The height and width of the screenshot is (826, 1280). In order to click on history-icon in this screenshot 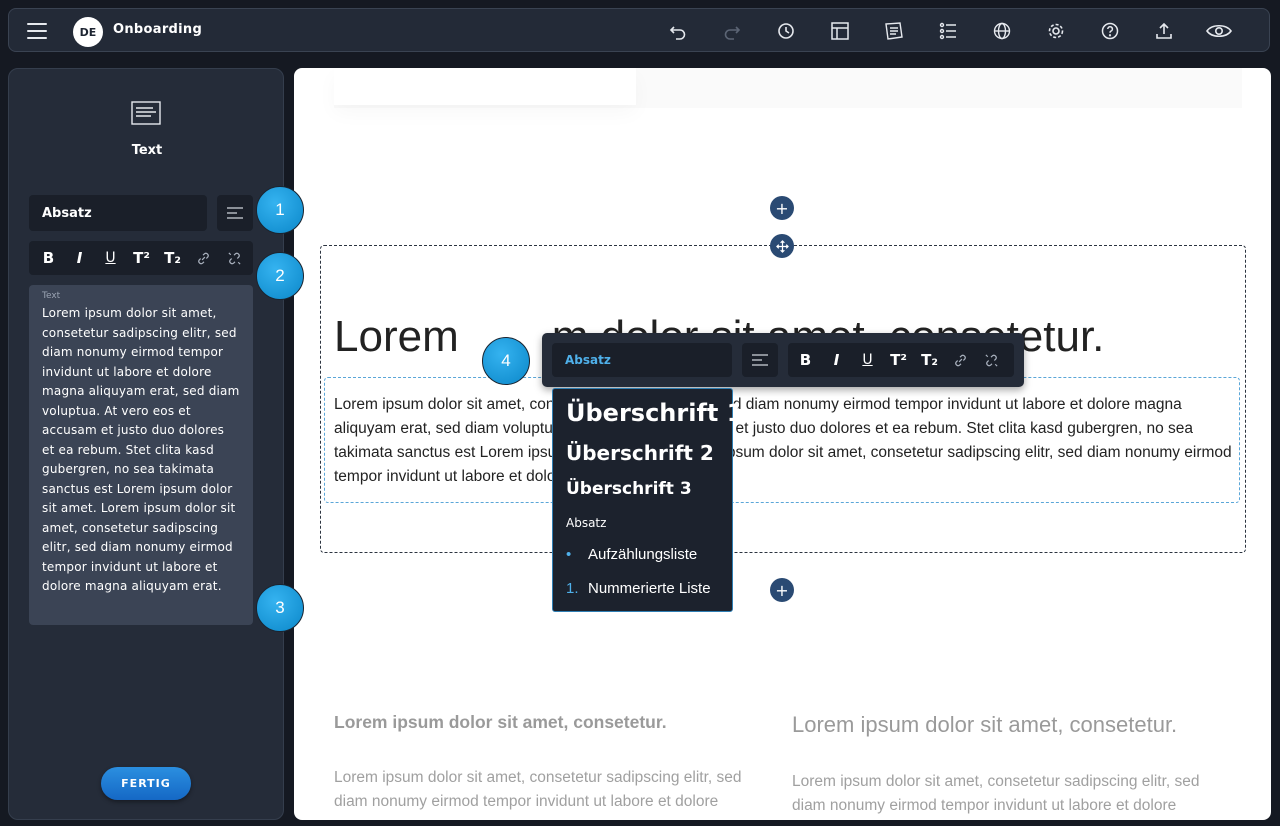, I will do `click(786, 31)`.